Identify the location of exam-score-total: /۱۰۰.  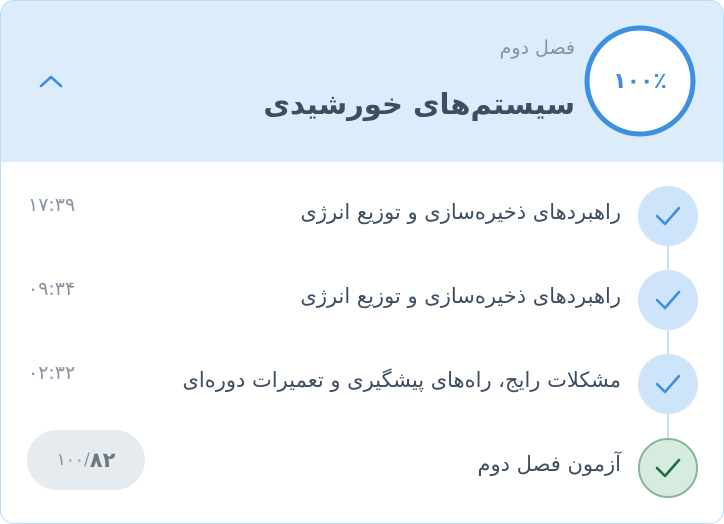
(73, 460).